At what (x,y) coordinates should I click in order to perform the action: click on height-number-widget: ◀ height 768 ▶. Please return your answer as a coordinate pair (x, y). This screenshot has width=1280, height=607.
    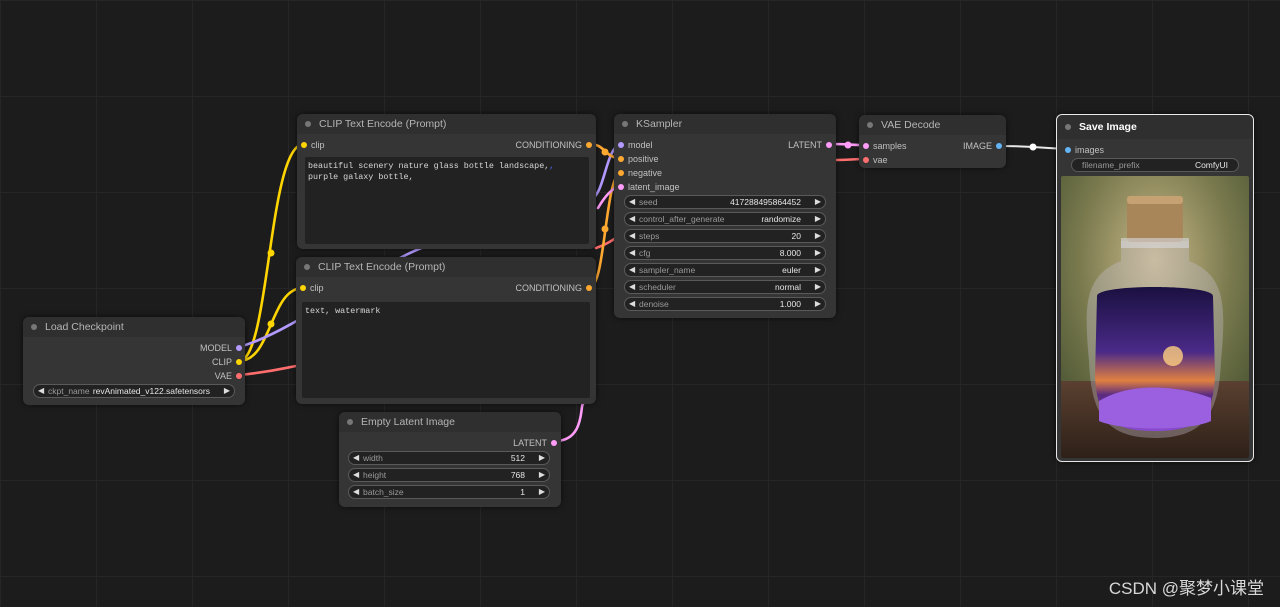
    Looking at the image, I should click on (449, 475).